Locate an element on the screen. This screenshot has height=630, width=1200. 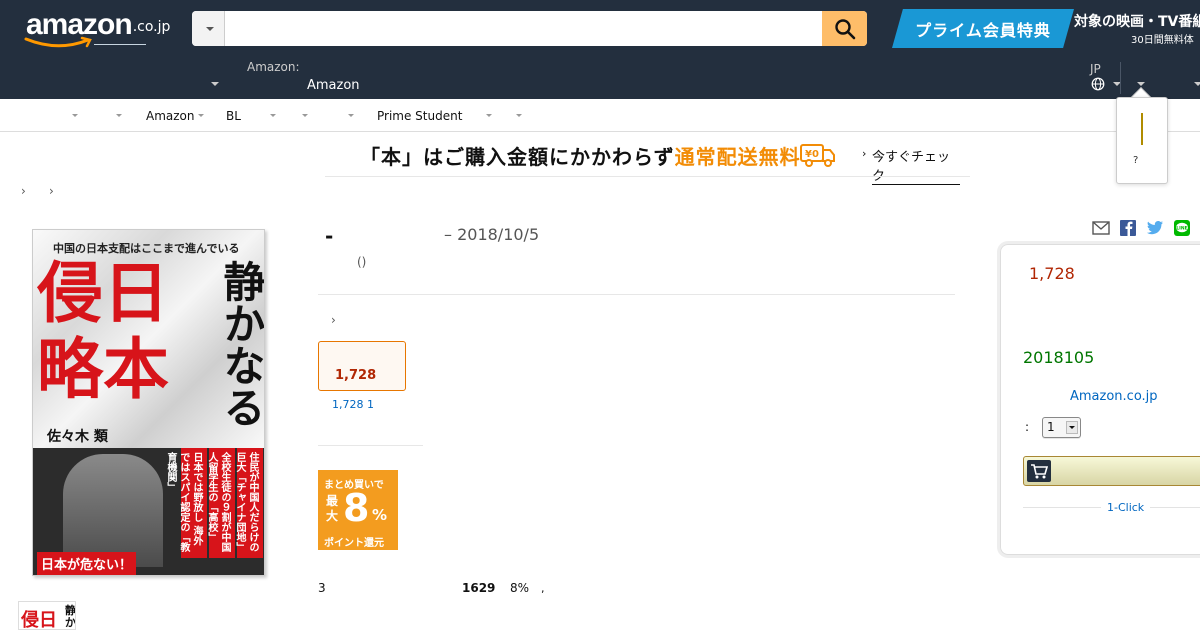
bulk-buy-points-badge: まとめ買いで 最大 8 % ポイント還元 is located at coordinates (358, 510).